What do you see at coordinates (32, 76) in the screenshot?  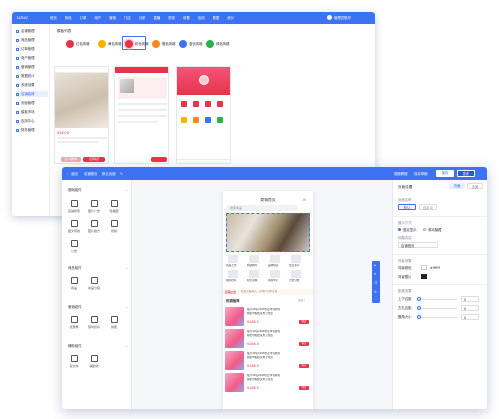 I see `sidebar-item: 数据统计` at bounding box center [32, 76].